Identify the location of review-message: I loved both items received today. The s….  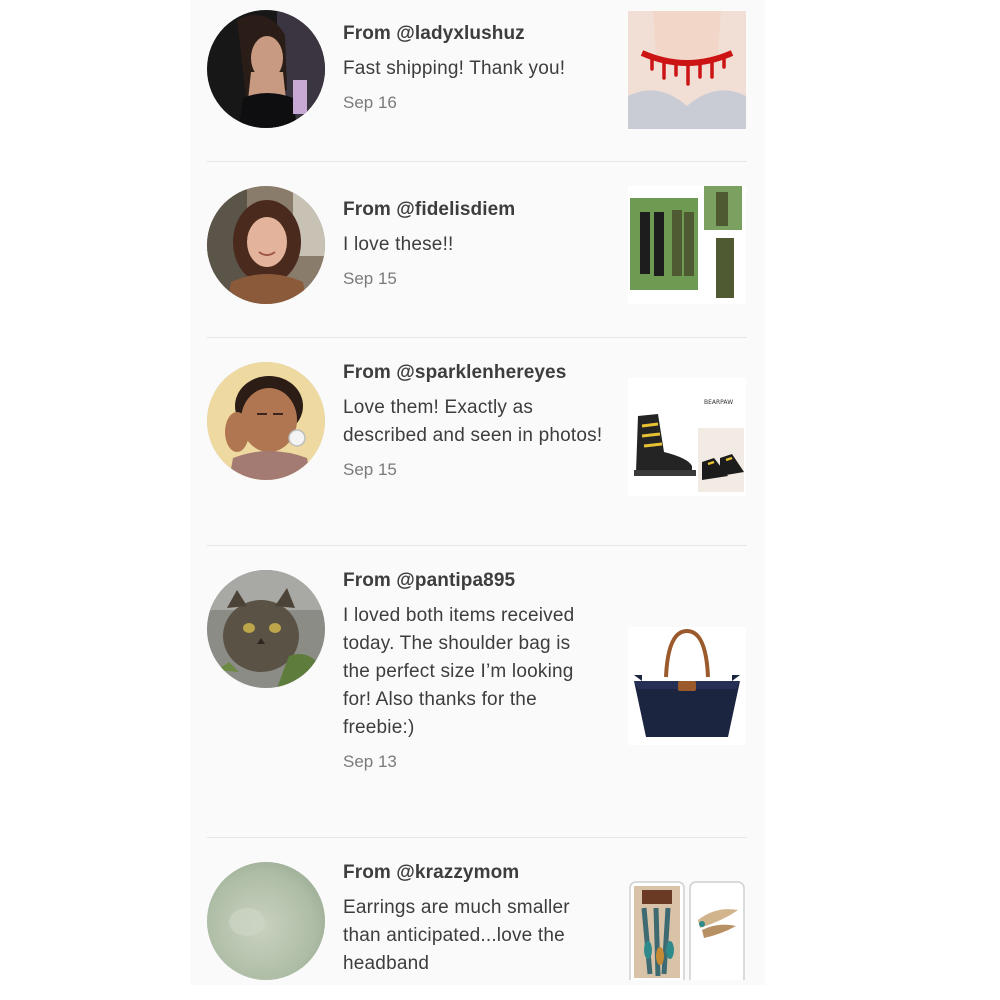
(459, 671).